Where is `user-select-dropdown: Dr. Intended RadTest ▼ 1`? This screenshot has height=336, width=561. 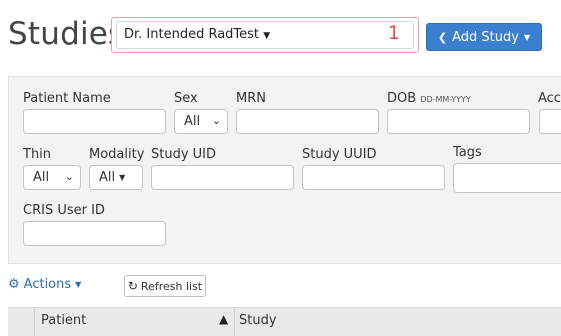
user-select-dropdown: Dr. Intended RadTest ▼ 1 is located at coordinates (265, 35).